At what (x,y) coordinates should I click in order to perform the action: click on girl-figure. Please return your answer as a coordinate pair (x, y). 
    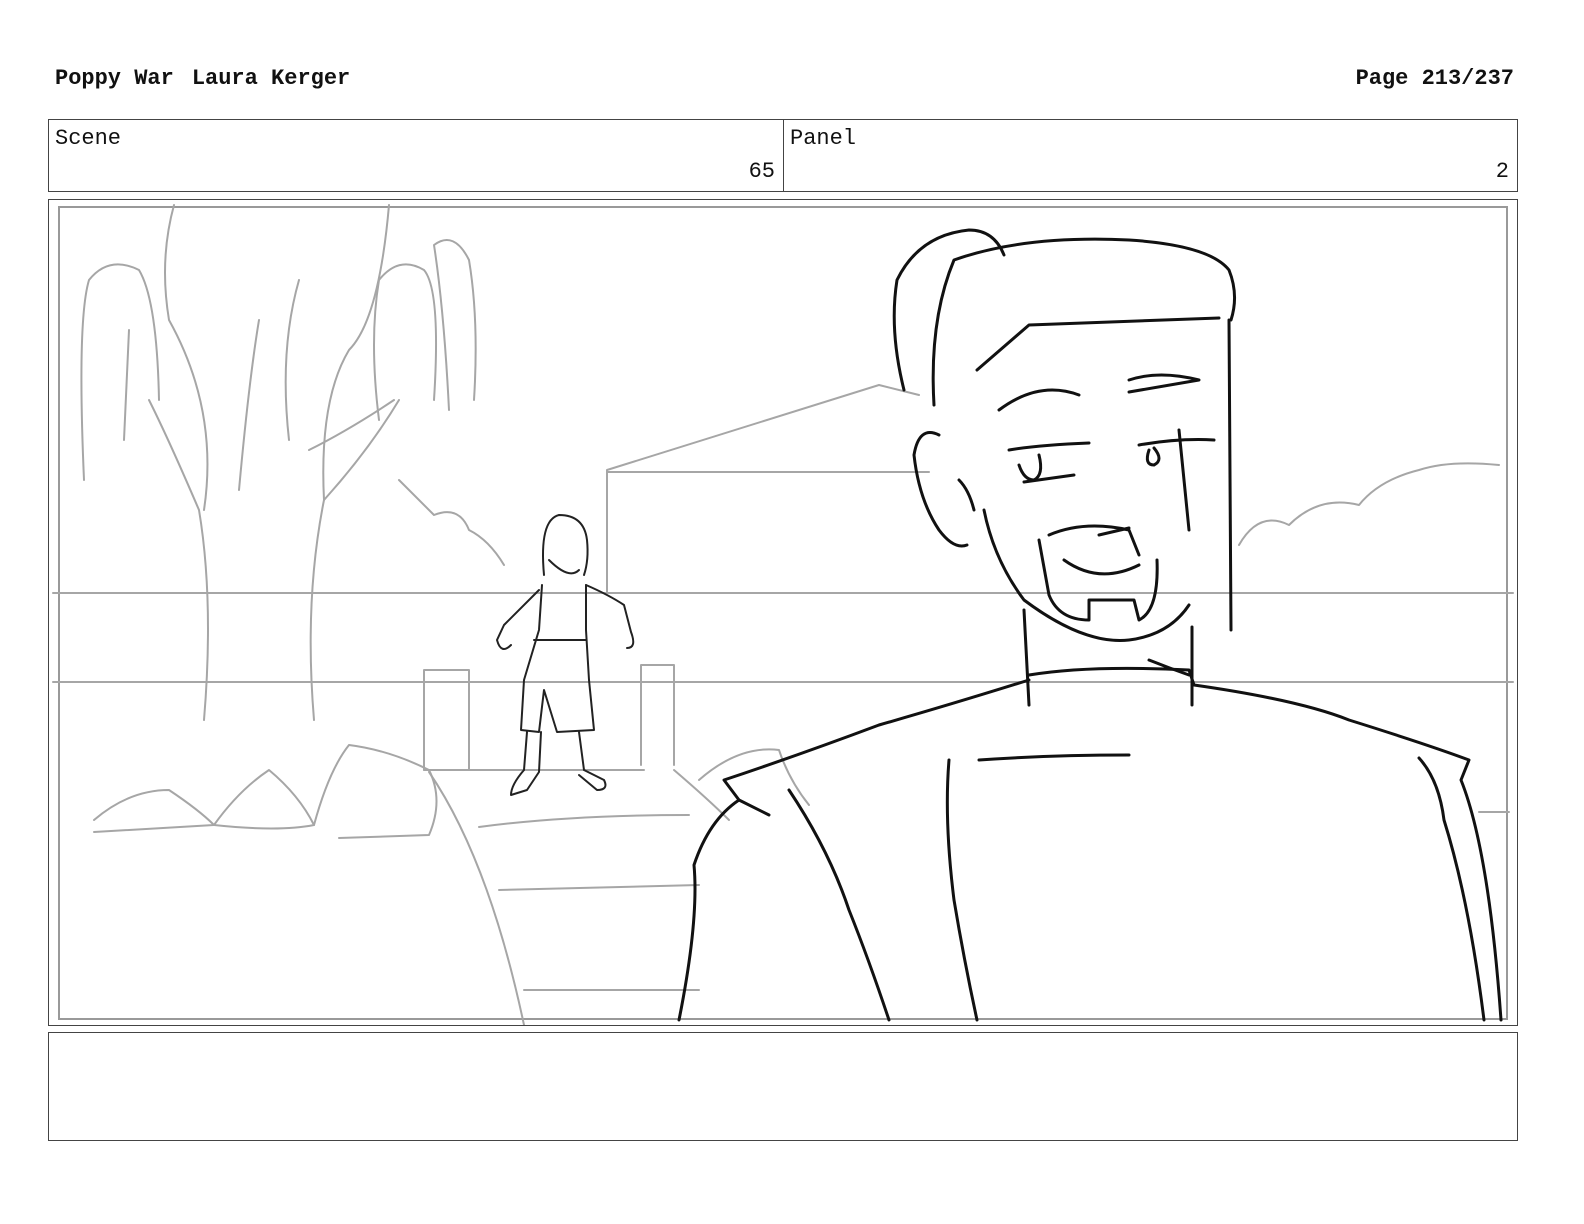
    Looking at the image, I should click on (565, 655).